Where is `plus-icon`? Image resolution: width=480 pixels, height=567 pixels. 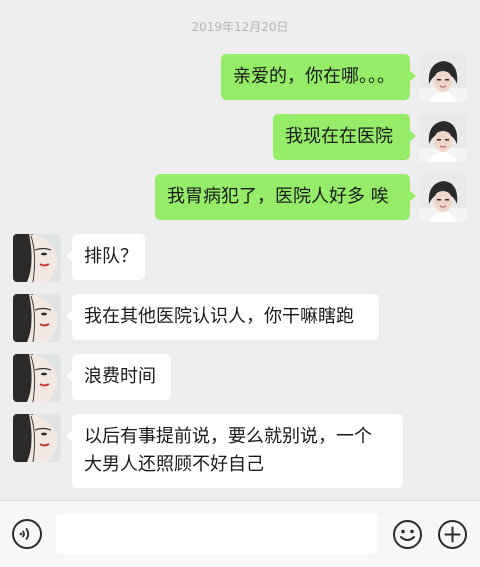 plus-icon is located at coordinates (452, 534).